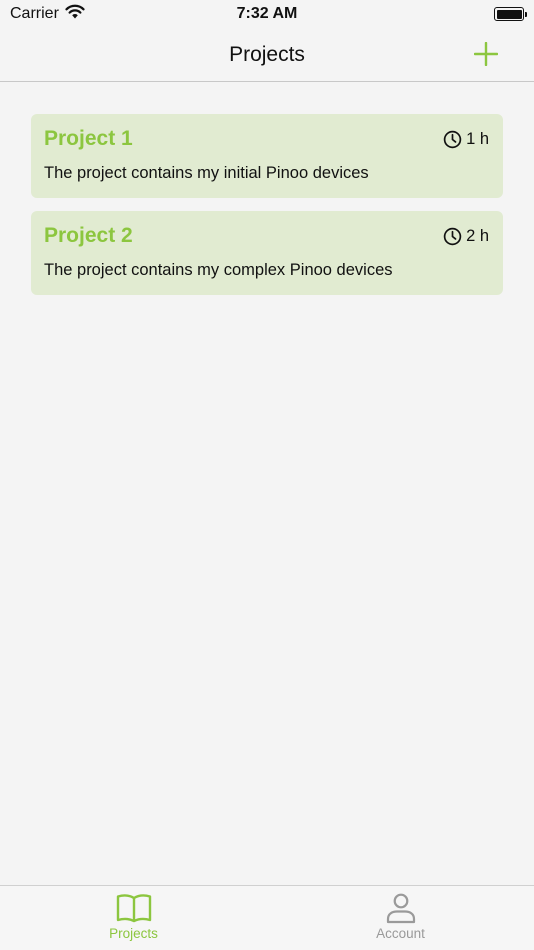  I want to click on duration-label: 2 h, so click(477, 236).